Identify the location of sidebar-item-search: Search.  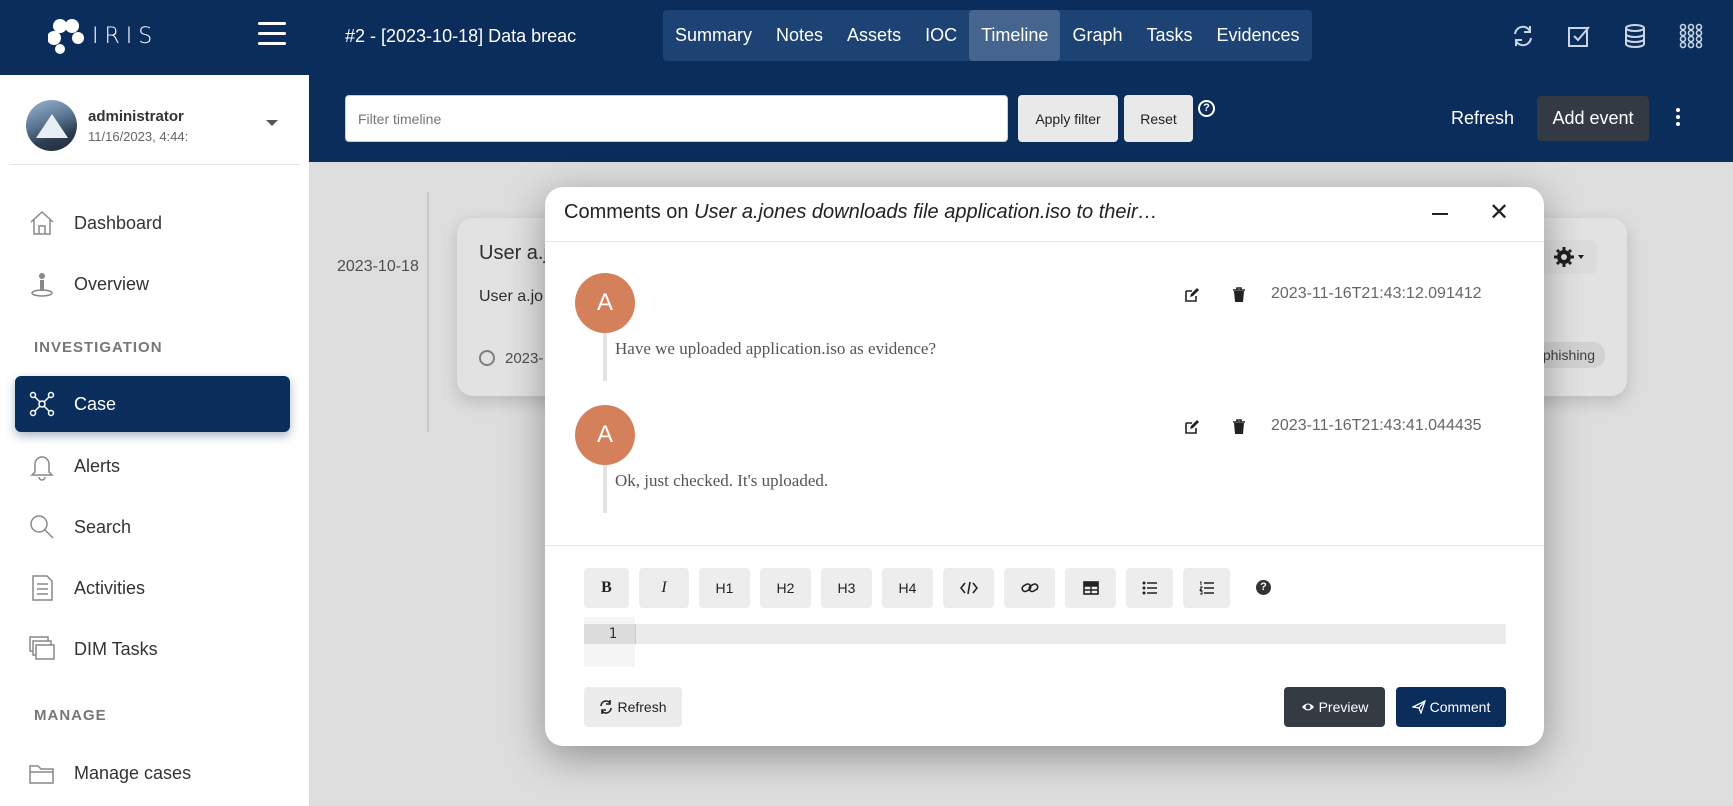
(152, 527).